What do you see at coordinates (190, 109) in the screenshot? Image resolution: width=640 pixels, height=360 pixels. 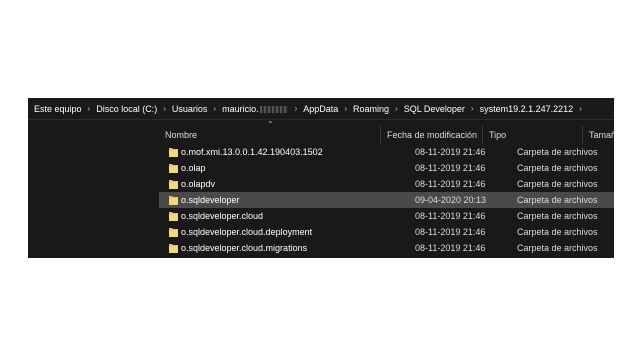 I see `breadcrumb-item-usuarios: Usuarios` at bounding box center [190, 109].